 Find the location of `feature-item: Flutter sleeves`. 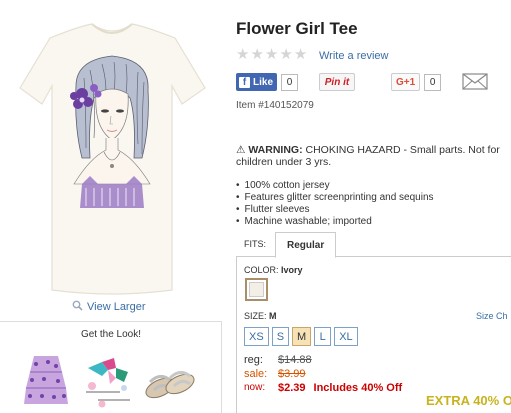

feature-item: Flutter sleeves is located at coordinates (335, 210).